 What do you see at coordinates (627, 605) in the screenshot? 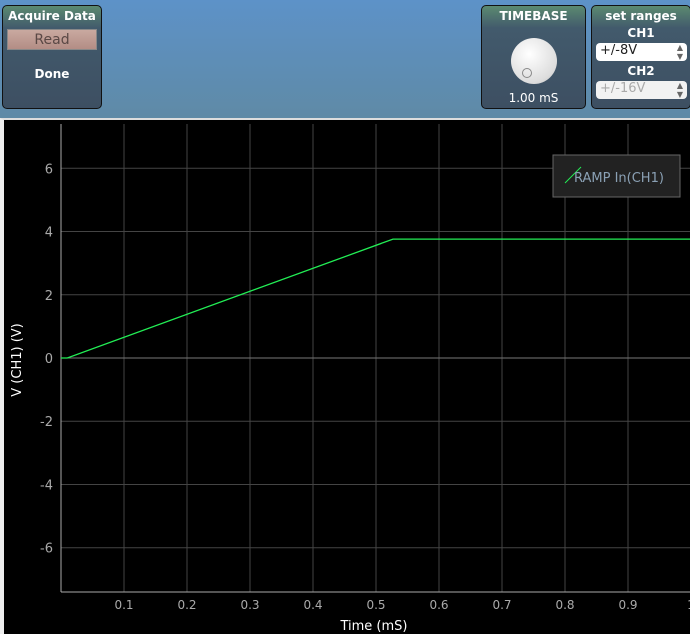
I see `x-tick-label: 0.9` at bounding box center [627, 605].